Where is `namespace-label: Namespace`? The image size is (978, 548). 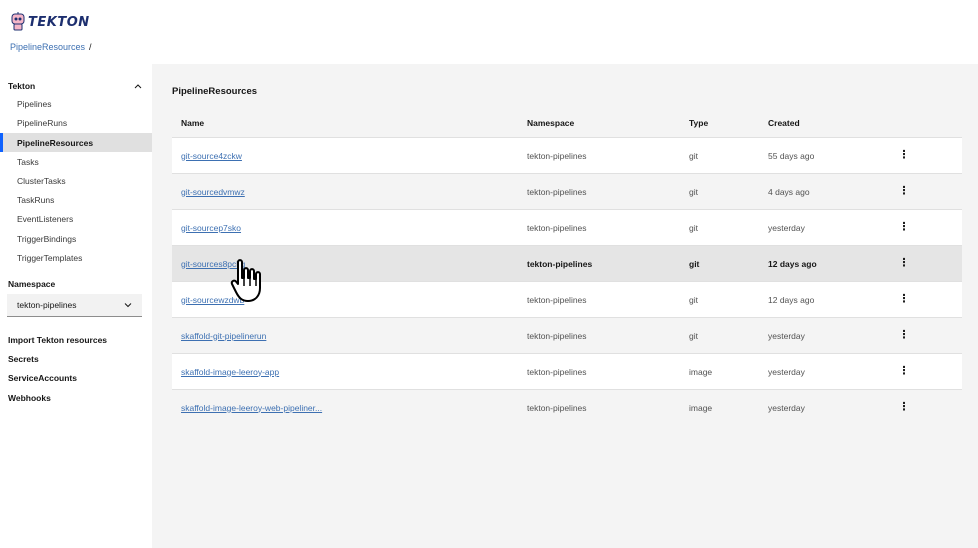 namespace-label: Namespace is located at coordinates (32, 284).